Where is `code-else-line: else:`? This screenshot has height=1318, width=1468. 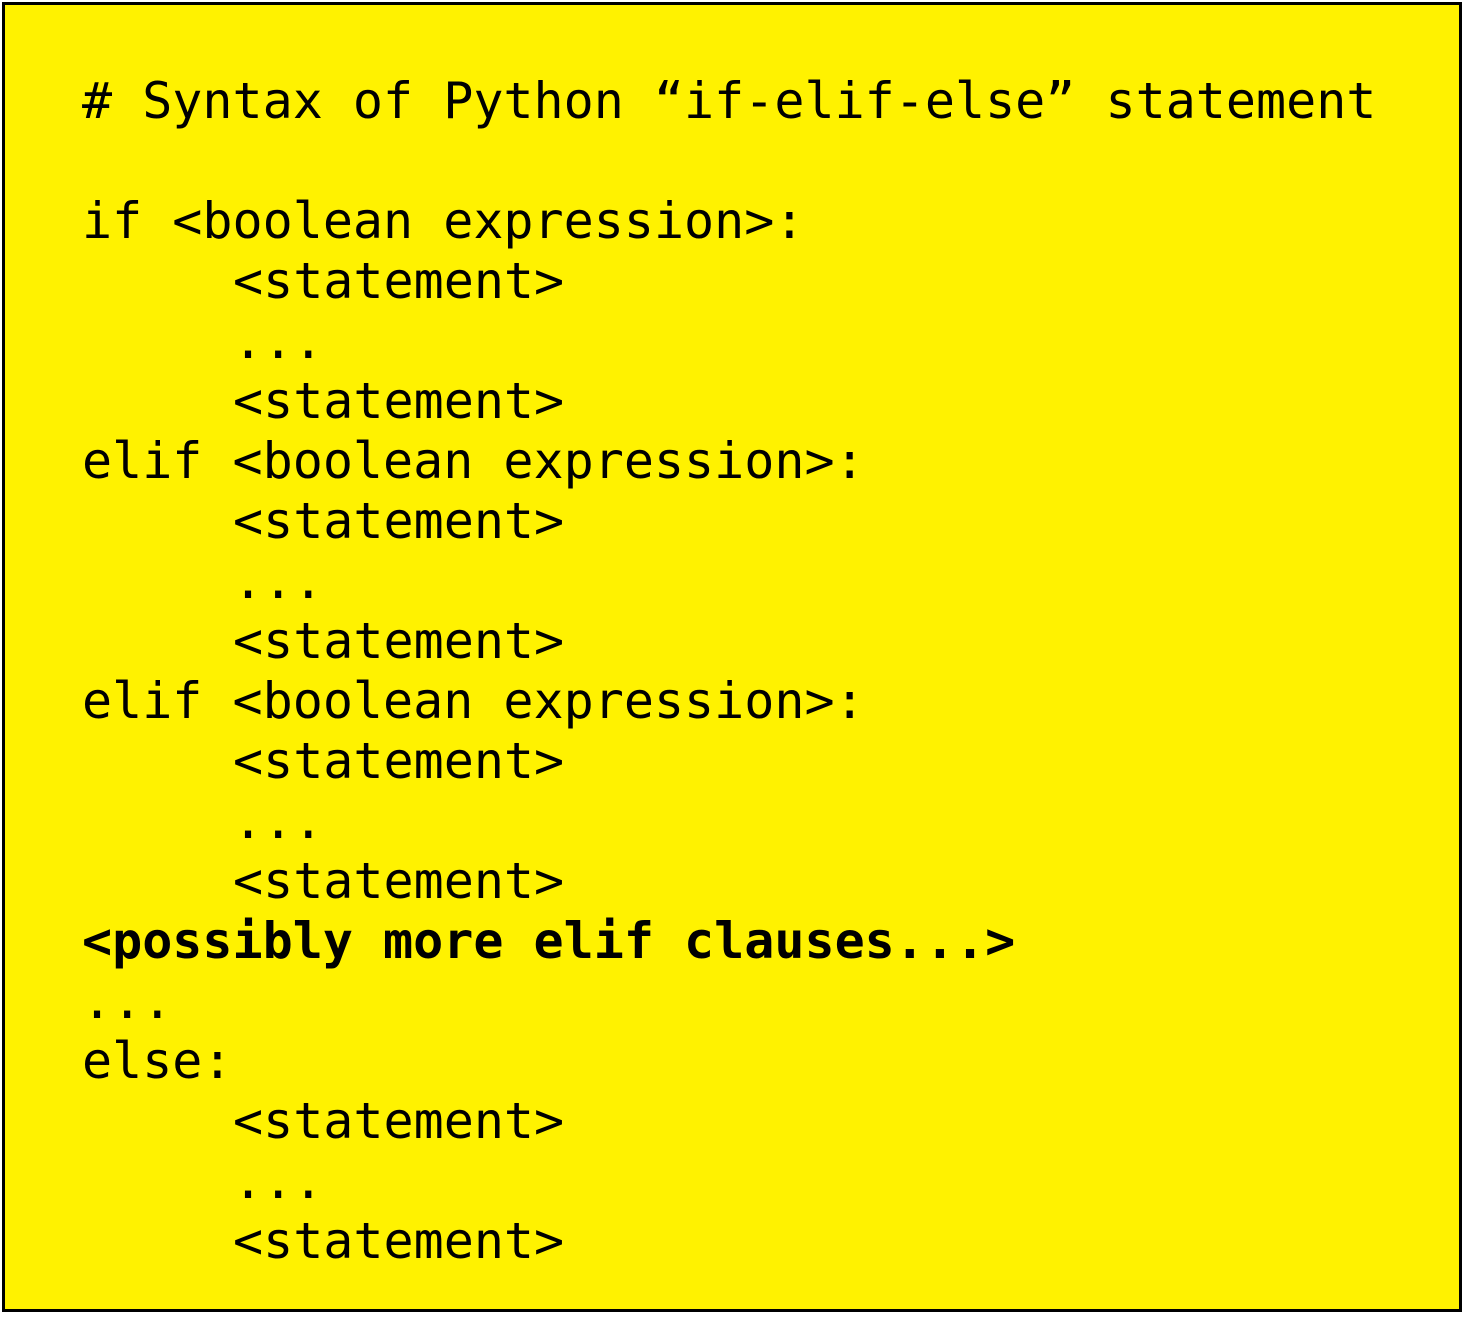
code-else-line: else: is located at coordinates (157, 1061).